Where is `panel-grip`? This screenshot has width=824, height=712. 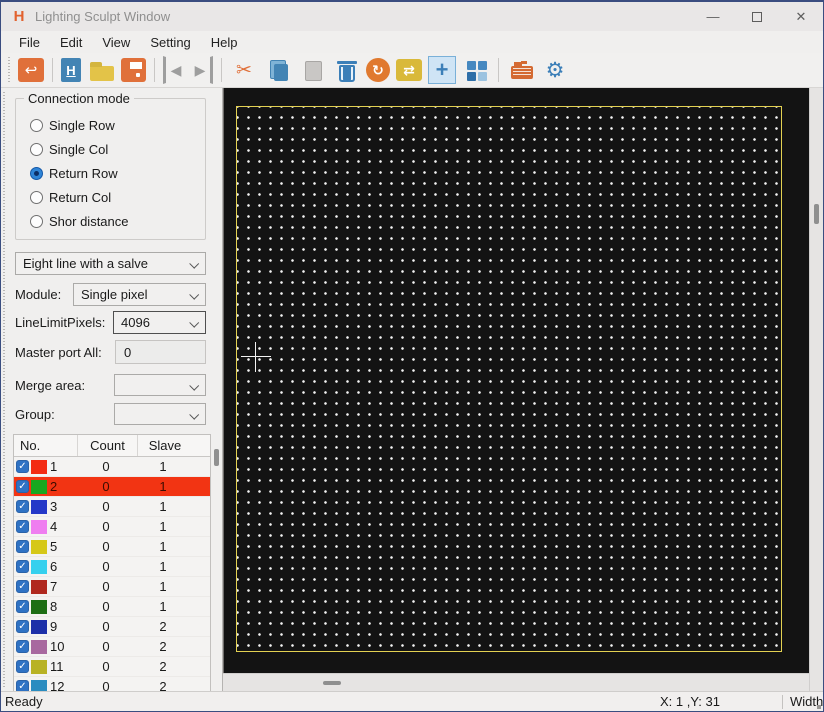 panel-grip is located at coordinates (4, 389).